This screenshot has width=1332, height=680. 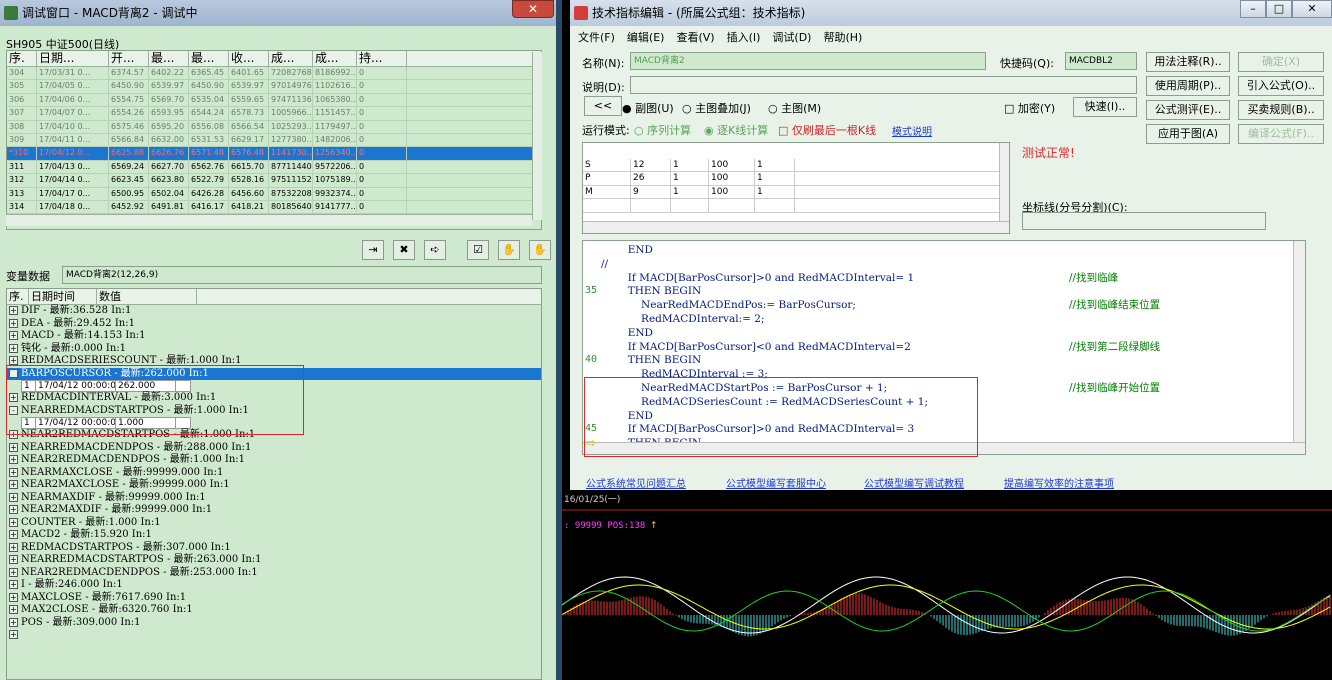 What do you see at coordinates (274, 610) in the screenshot?
I see `var-tree-item: + MAX2CLOSE - 最新:6320.760 In:1` at bounding box center [274, 610].